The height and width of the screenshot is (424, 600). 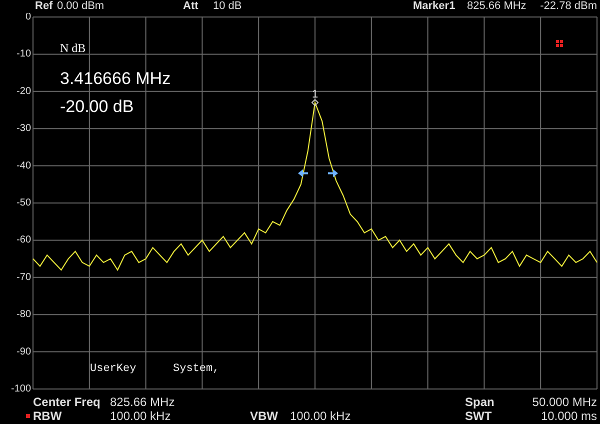 What do you see at coordinates (47, 416) in the screenshot?
I see `setting-label: RBW` at bounding box center [47, 416].